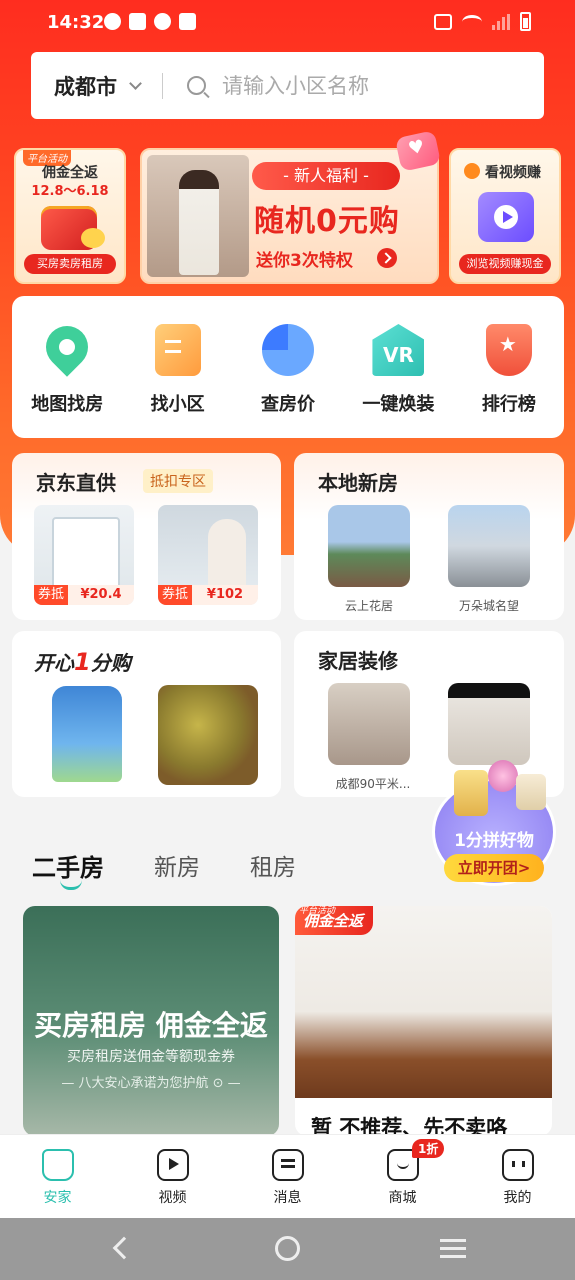 This screenshot has height=1280, width=575. Describe the element at coordinates (368, 606) in the screenshot. I see `property-label: 云上花居` at that location.